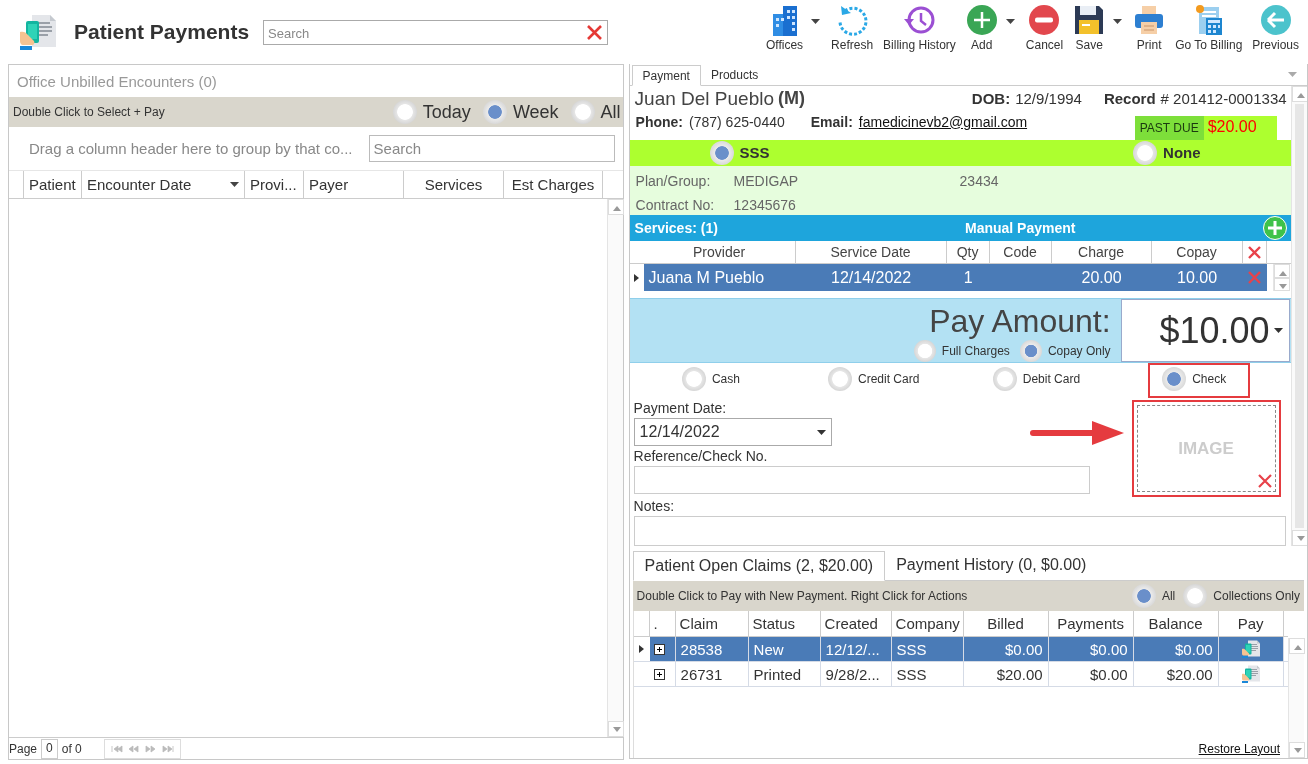 Image resolution: width=1308 pixels, height=764 pixels. I want to click on tab: Payment History (0, $0.00), so click(991, 565).